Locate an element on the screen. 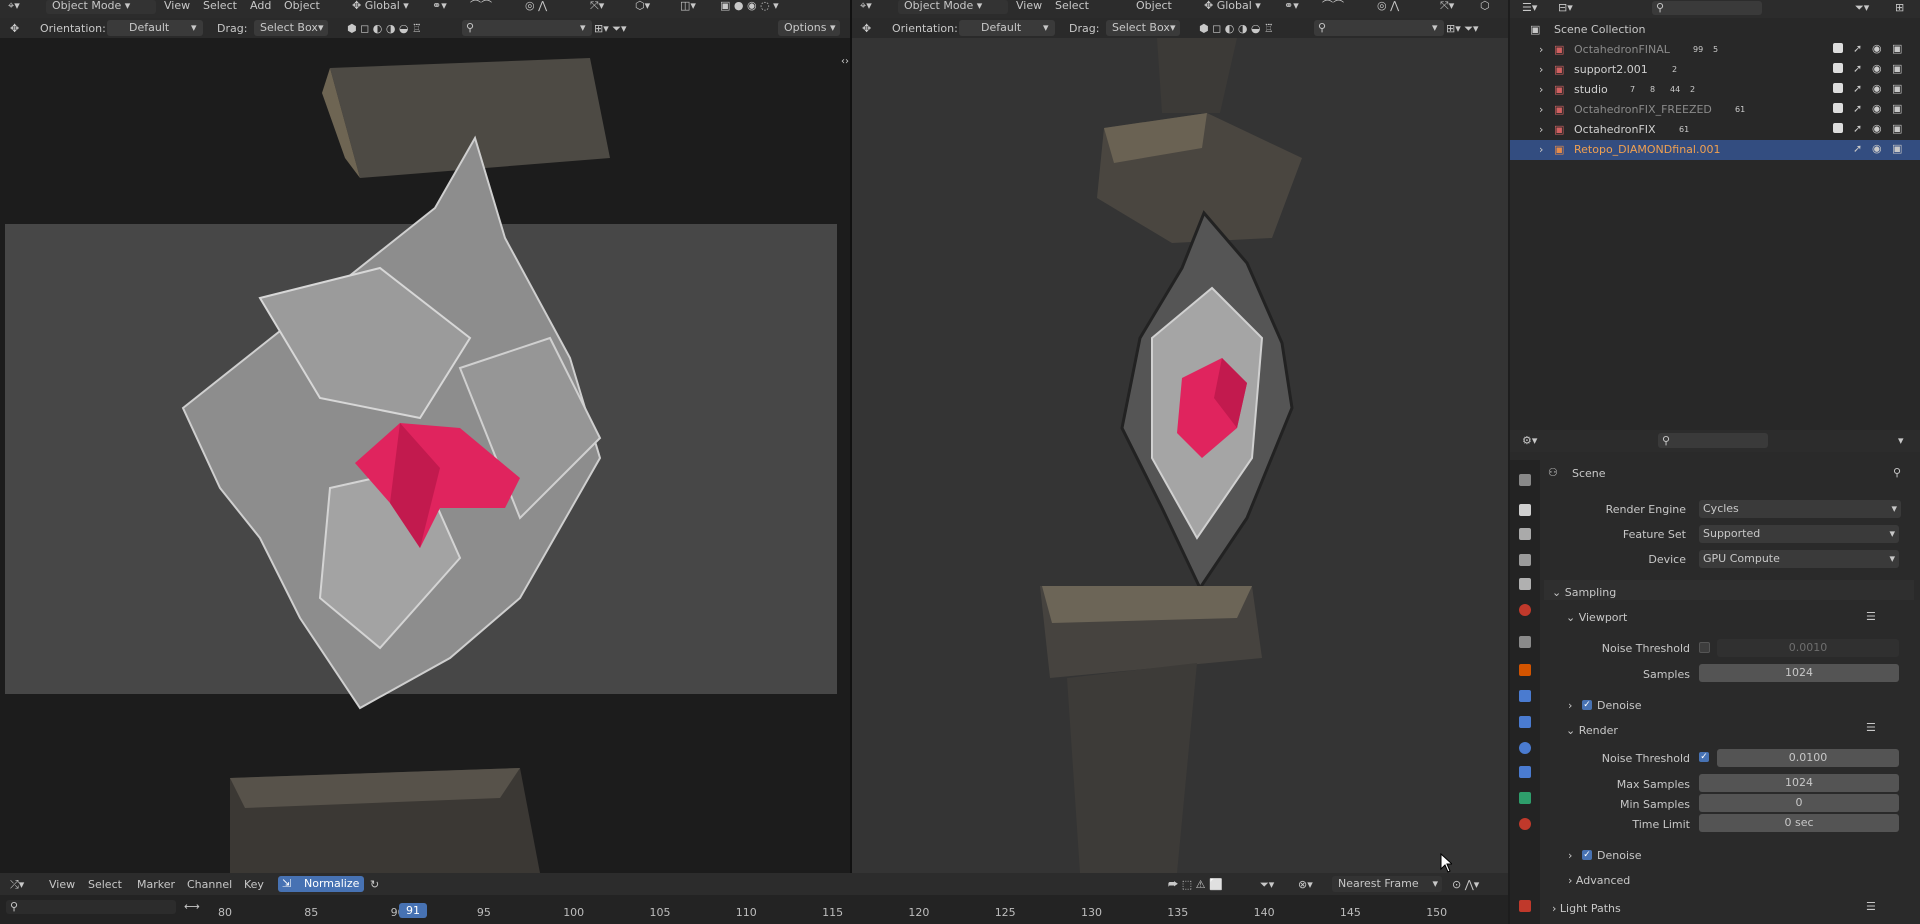  display-mode-icon: ⊟▾ is located at coordinates (1565, 7).